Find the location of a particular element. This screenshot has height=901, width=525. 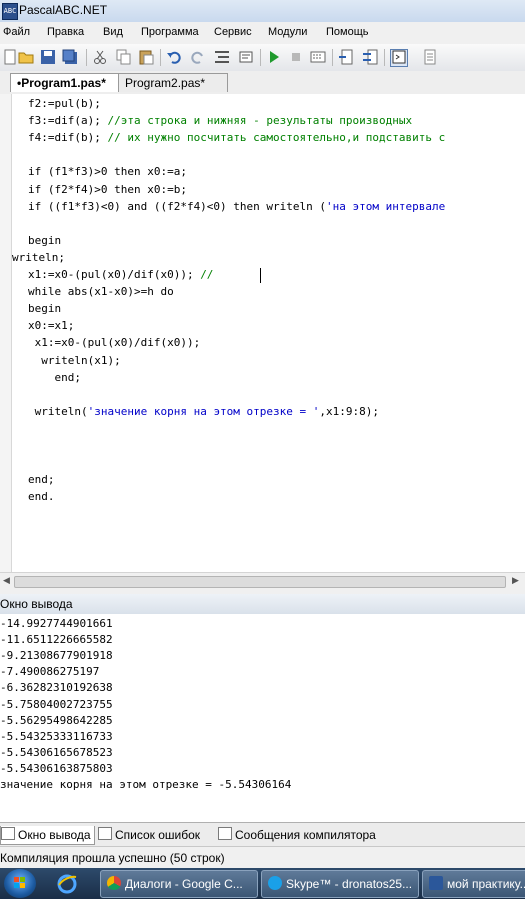

new-file-icon is located at coordinates (10, 57).